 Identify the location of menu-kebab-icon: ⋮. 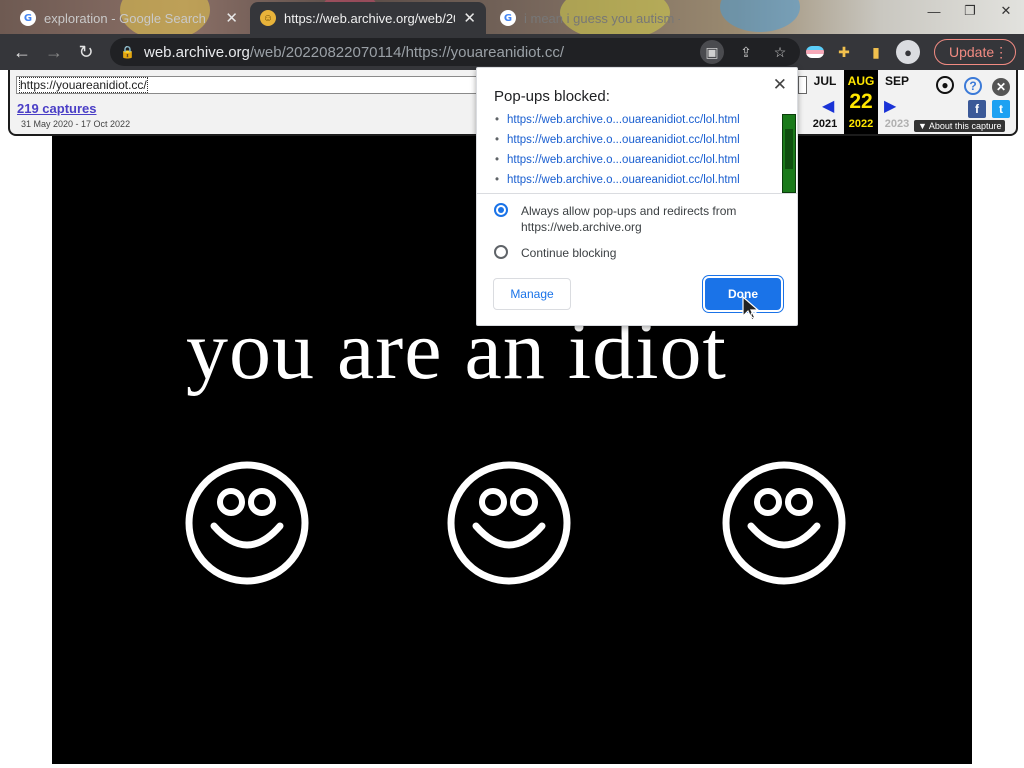
(1001, 51).